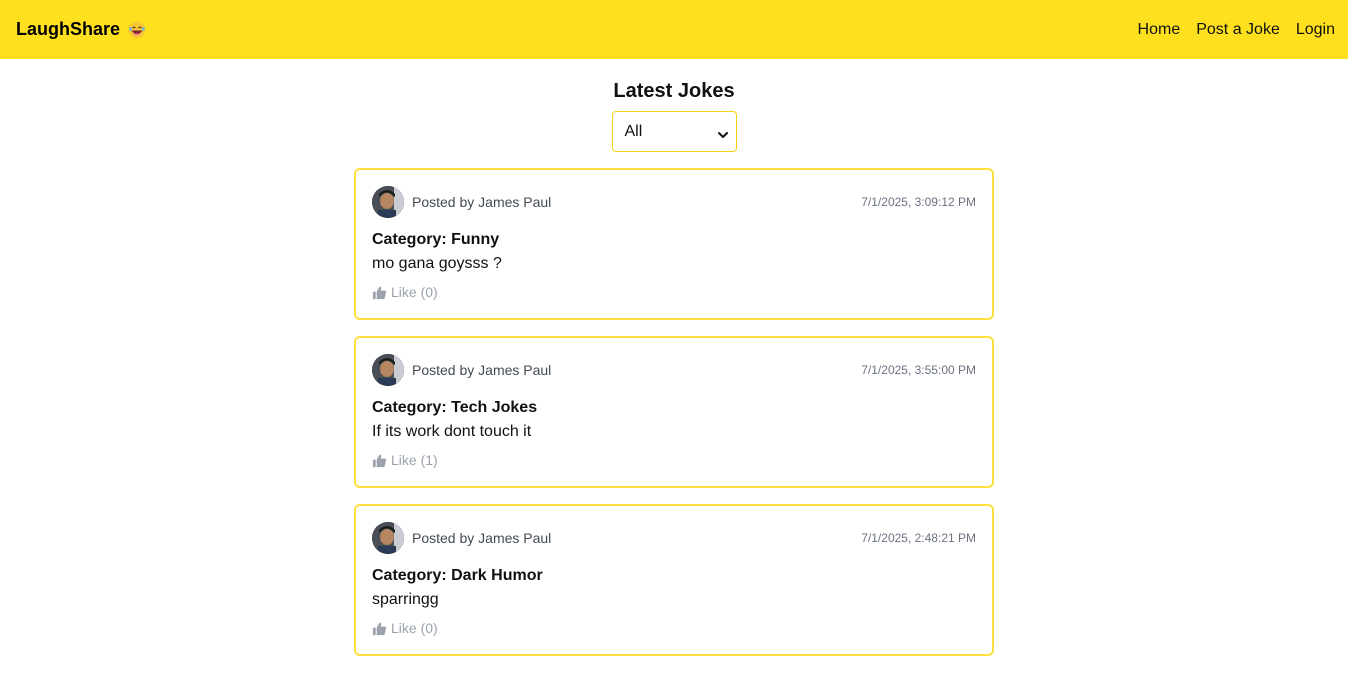 The height and width of the screenshot is (679, 1348). I want to click on joke-text: If its work dont touch it, so click(452, 431).